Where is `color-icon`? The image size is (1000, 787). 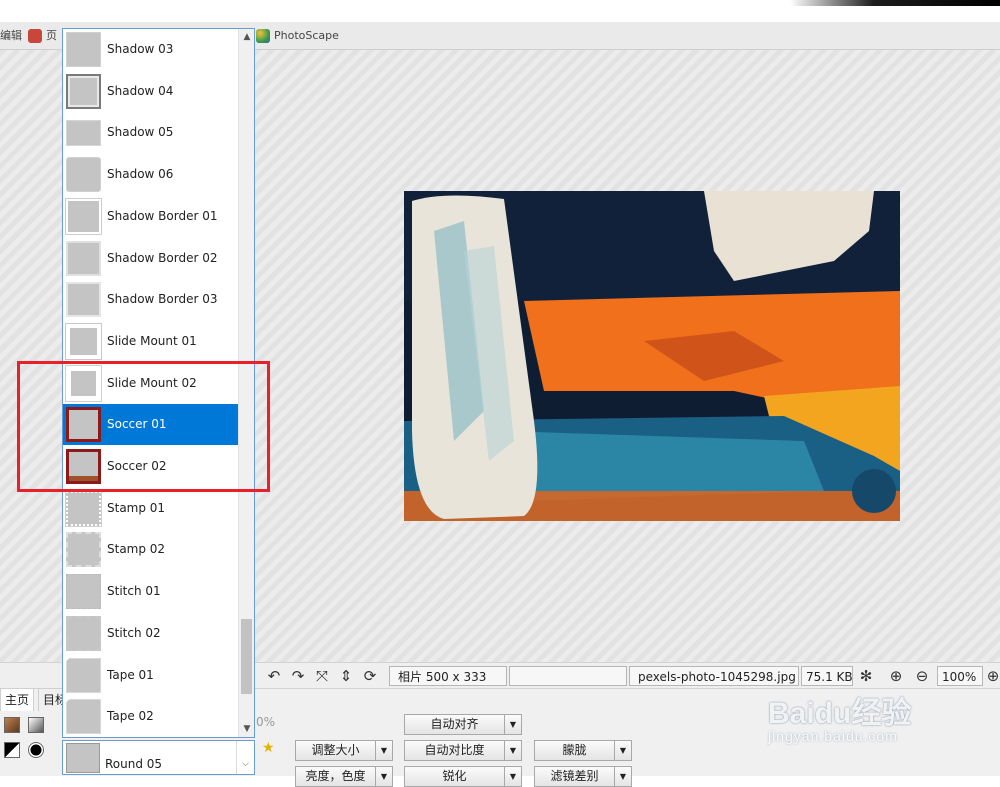 color-icon is located at coordinates (12, 725).